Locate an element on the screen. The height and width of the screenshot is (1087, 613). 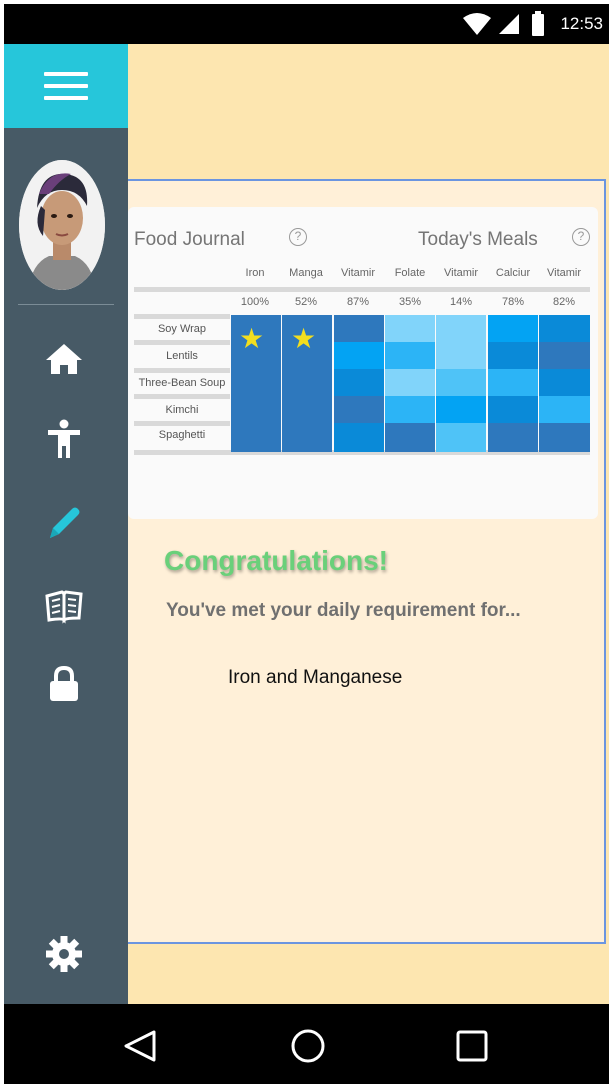
clock: 12:53 is located at coordinates (581, 23).